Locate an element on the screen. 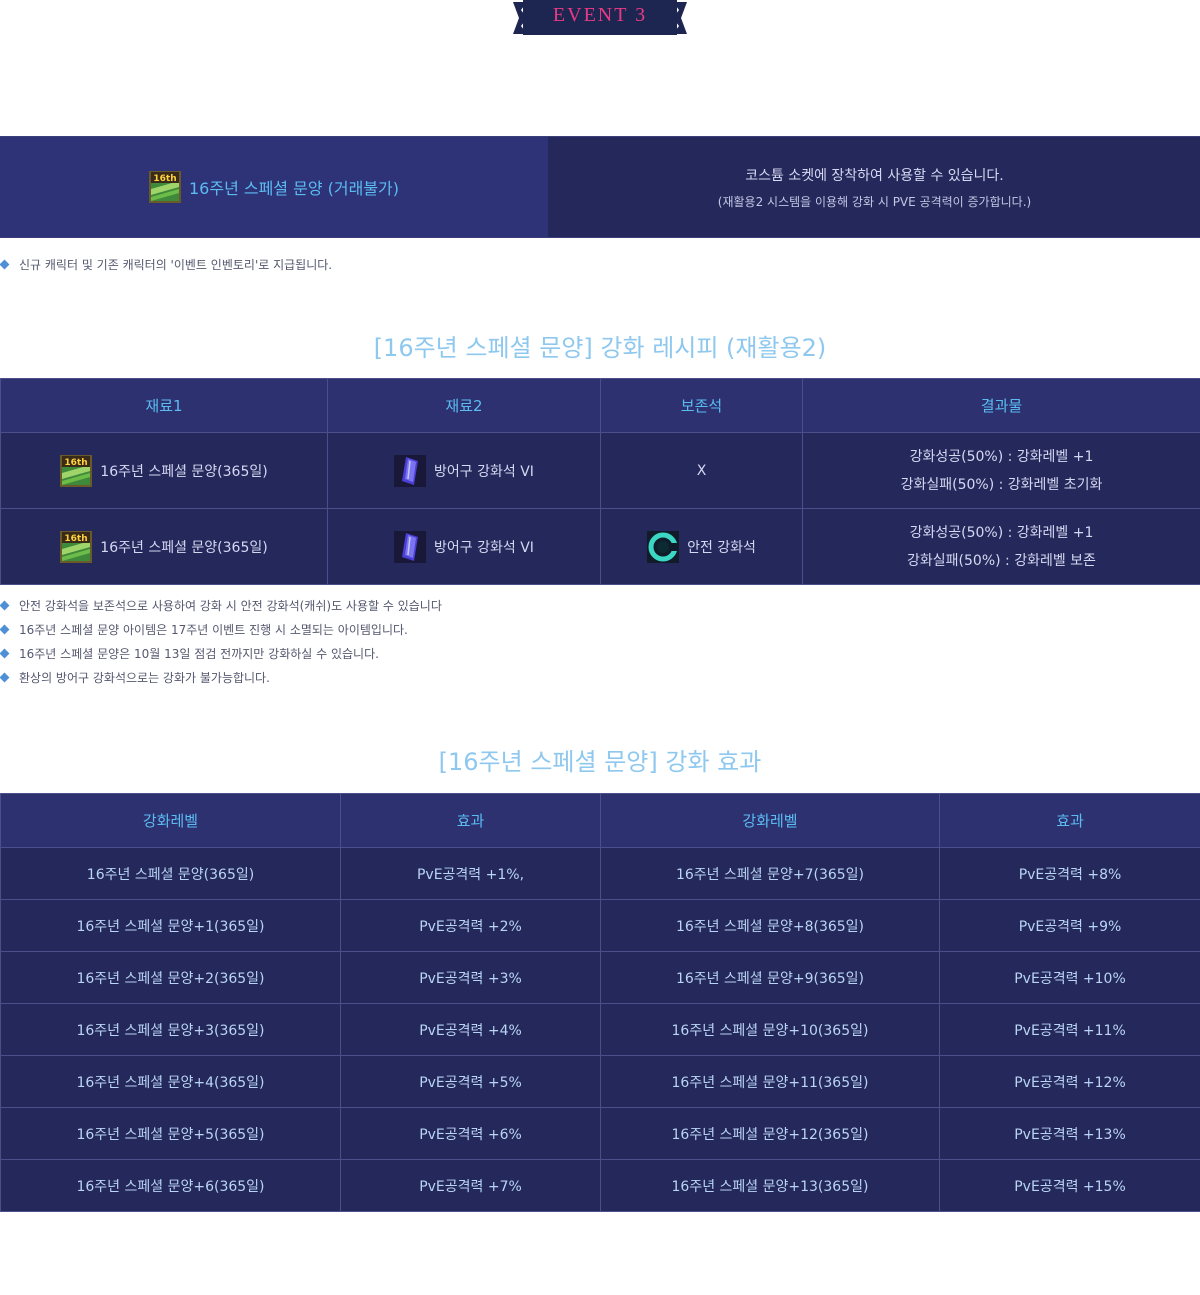 The width and height of the screenshot is (1200, 1295). event-item-desc: 코스튬 소켓에 장착하여 사용할 수 있습니다. is located at coordinates (874, 175).